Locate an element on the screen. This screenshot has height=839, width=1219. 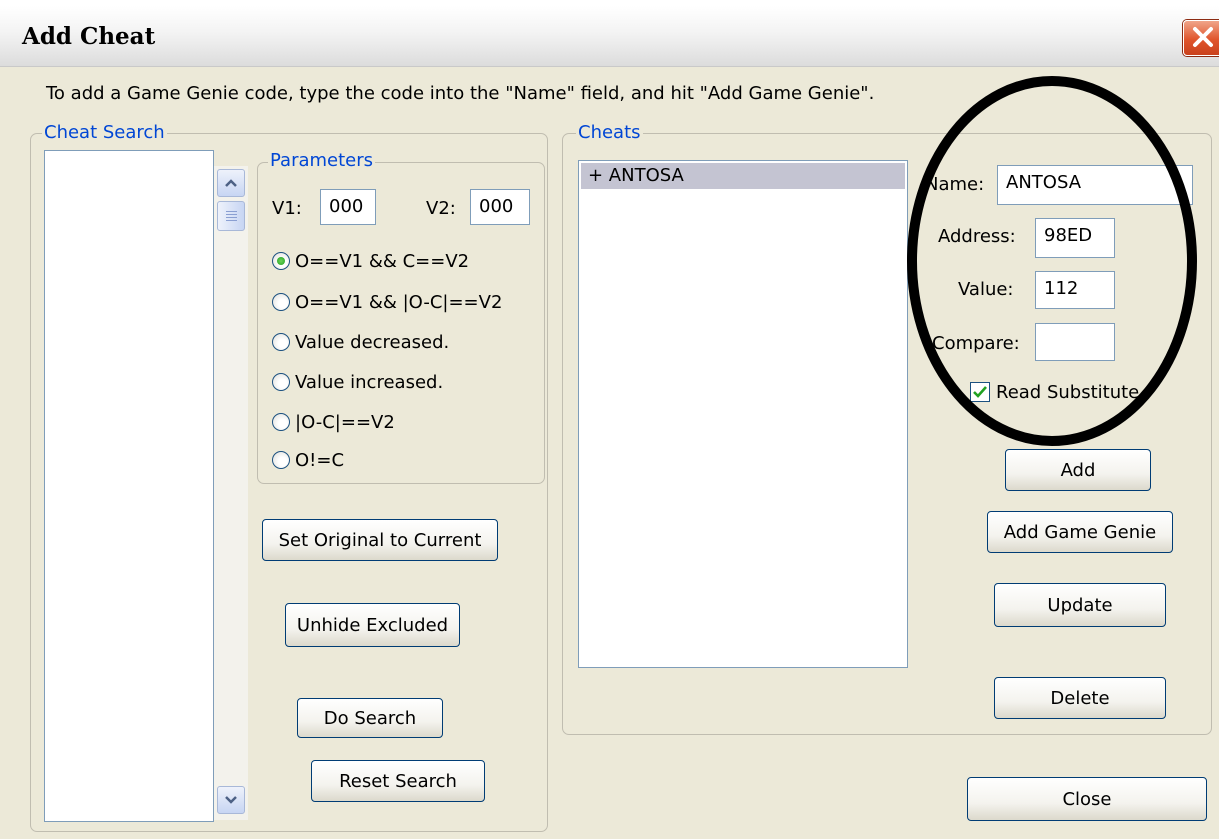
title-bar: Add Cheat is located at coordinates (609, 36).